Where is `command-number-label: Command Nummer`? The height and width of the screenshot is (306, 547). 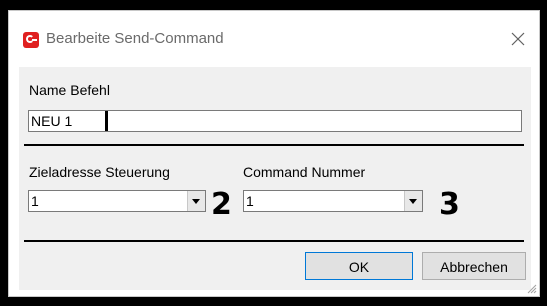
command-number-label: Command Nummer is located at coordinates (304, 172).